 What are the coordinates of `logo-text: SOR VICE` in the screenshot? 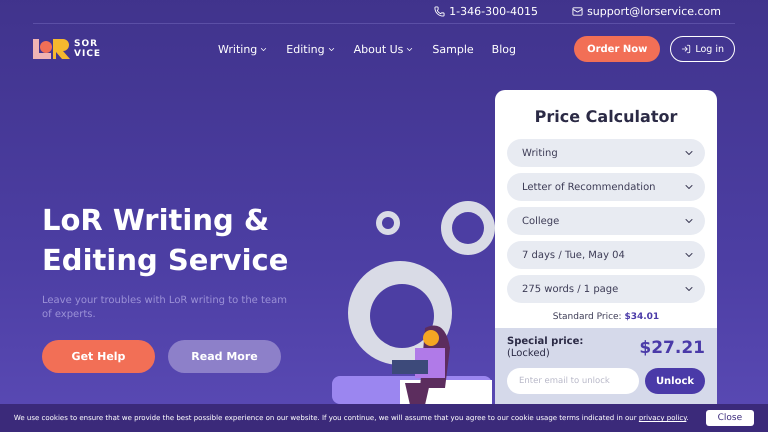 It's located at (88, 49).